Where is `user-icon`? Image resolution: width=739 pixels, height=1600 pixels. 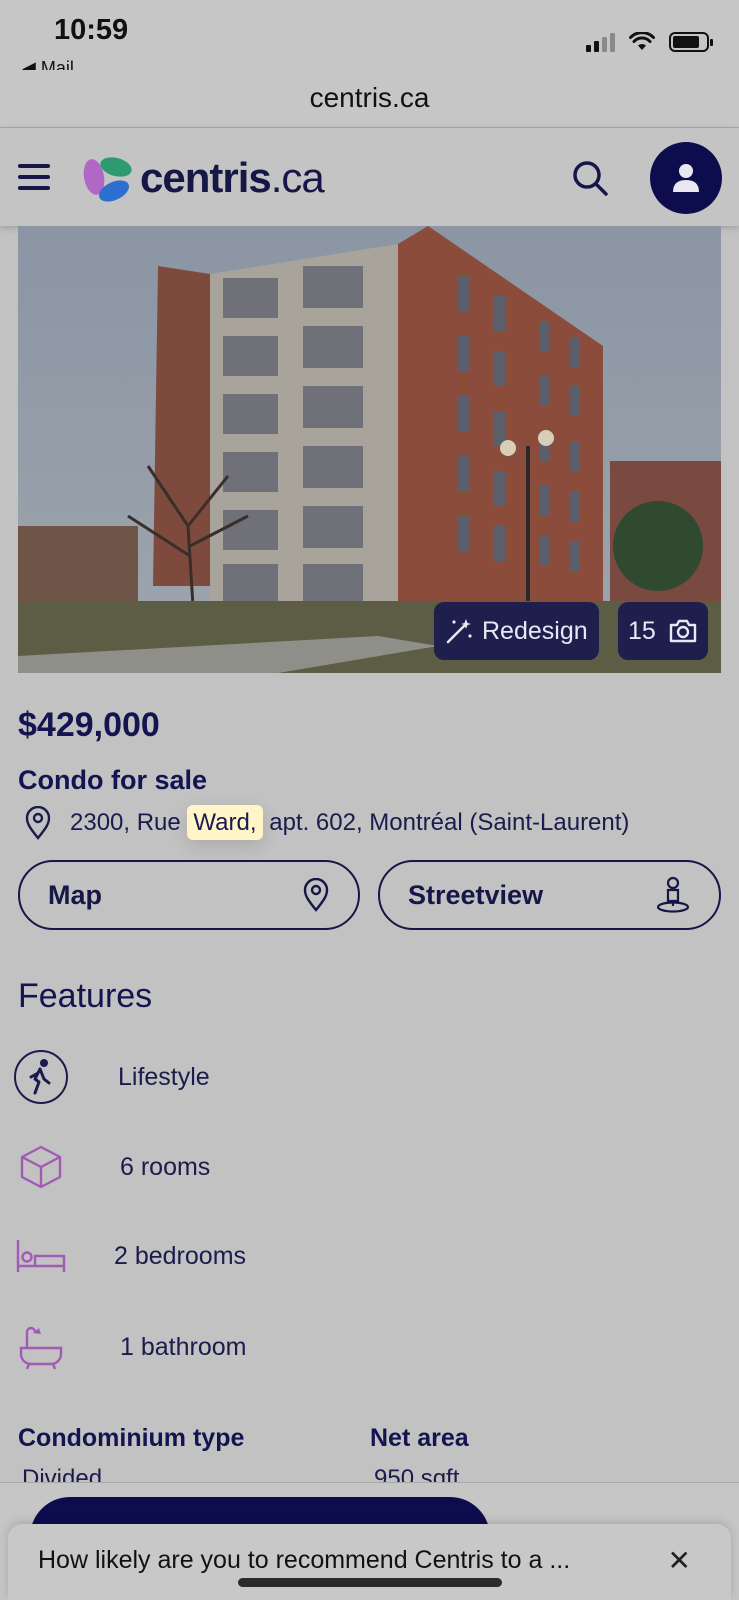 user-icon is located at coordinates (686, 178).